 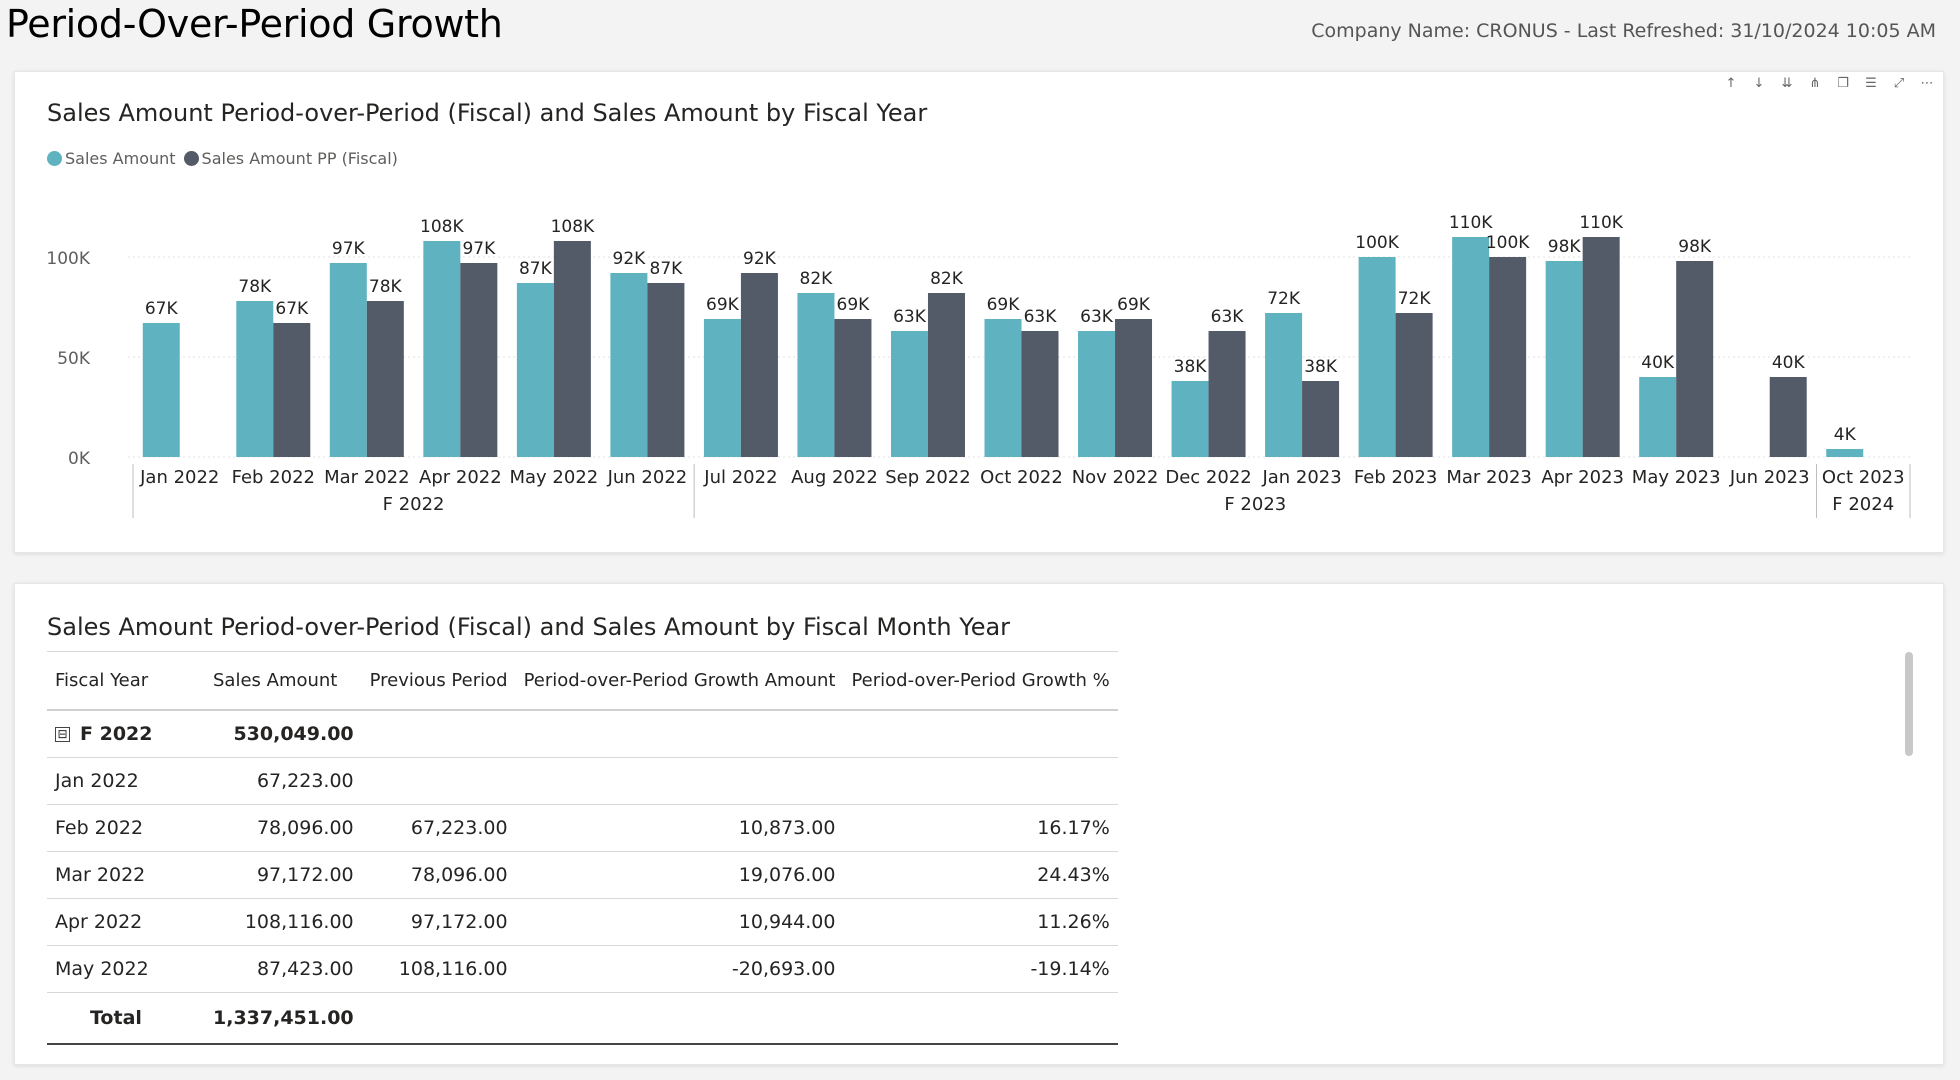 What do you see at coordinates (573, 227) in the screenshot?
I see `data-label-pp: 108K` at bounding box center [573, 227].